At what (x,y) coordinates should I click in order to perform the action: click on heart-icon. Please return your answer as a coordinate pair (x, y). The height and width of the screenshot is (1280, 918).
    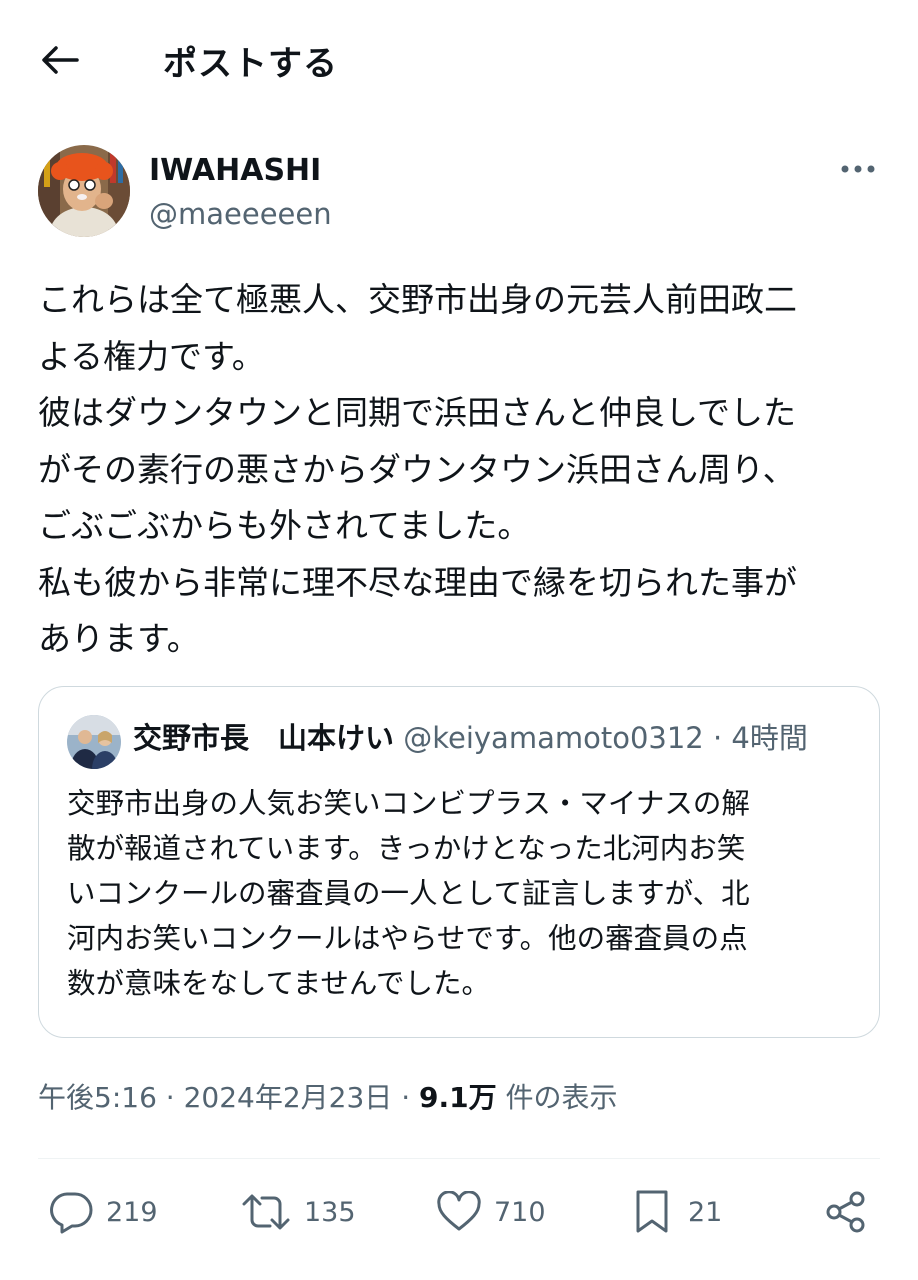
    Looking at the image, I should click on (459, 1211).